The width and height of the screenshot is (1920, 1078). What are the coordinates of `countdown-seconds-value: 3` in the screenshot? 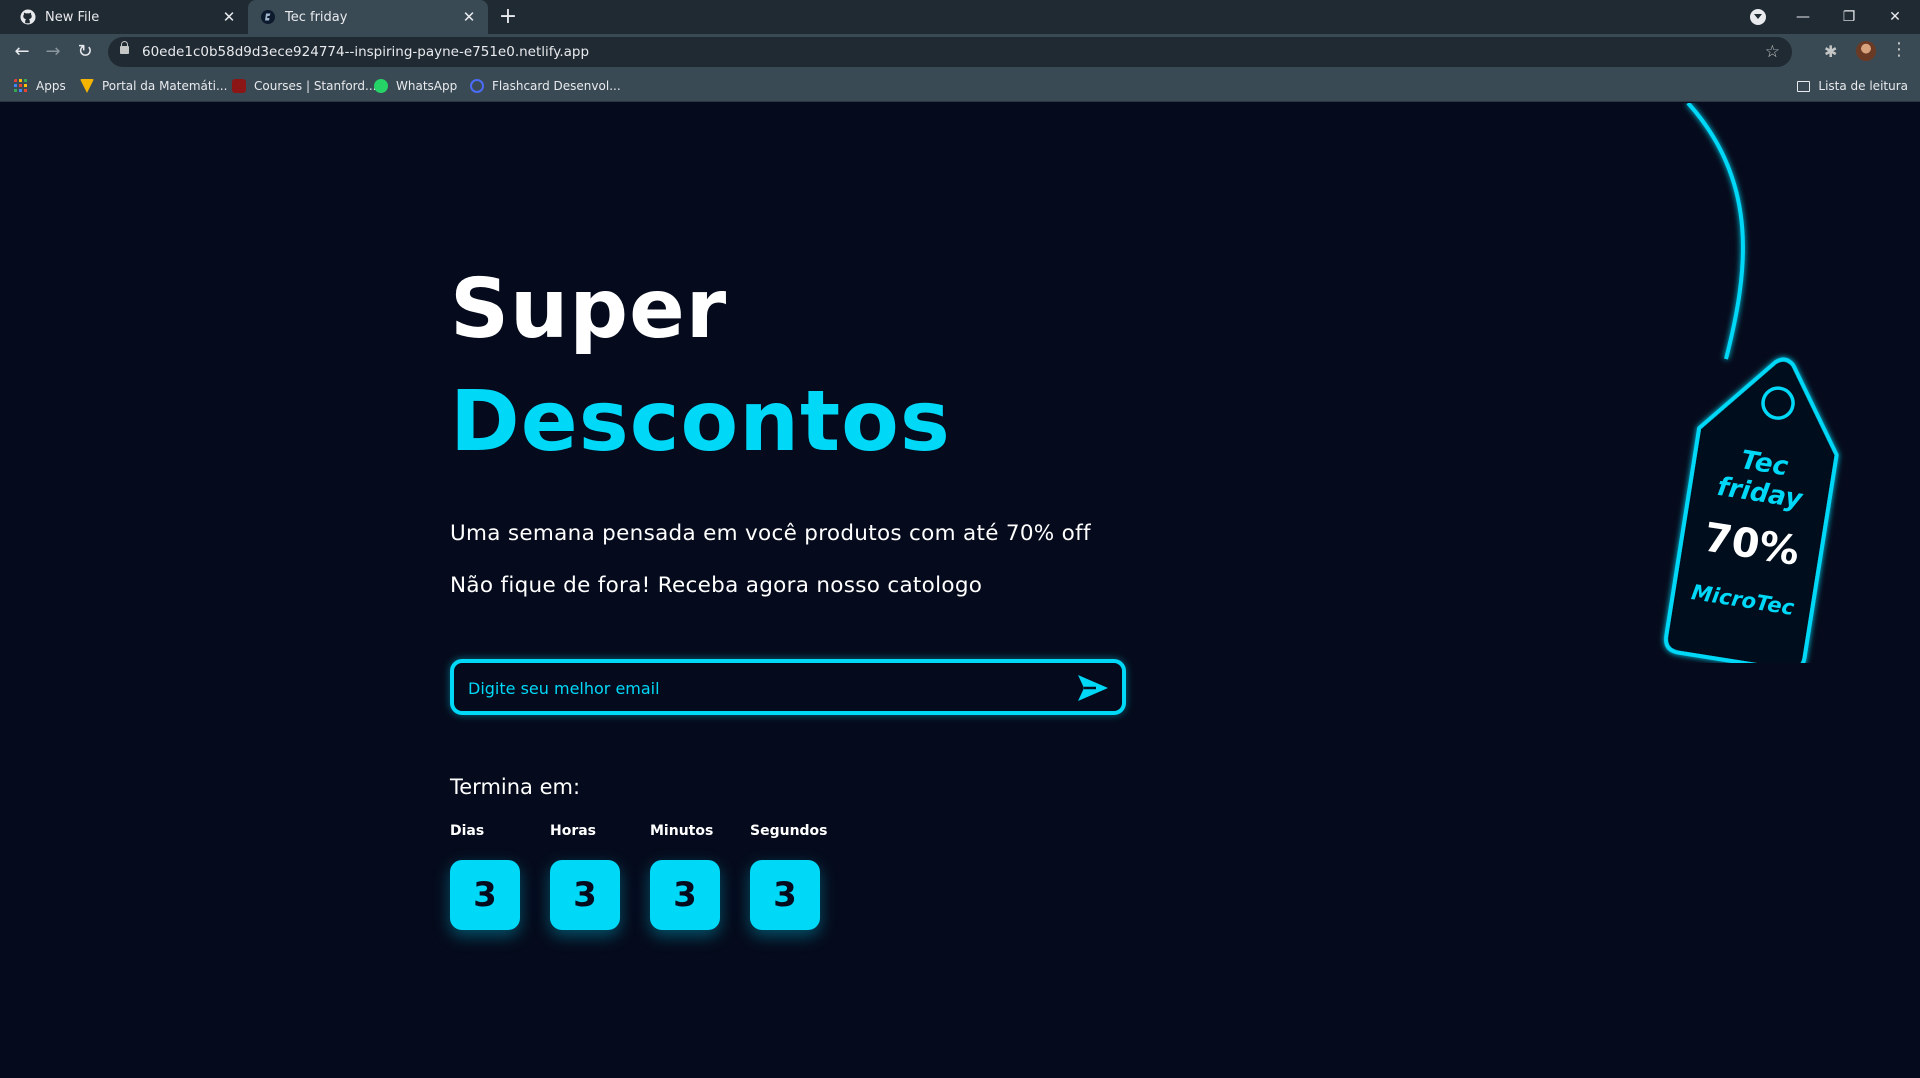 It's located at (785, 895).